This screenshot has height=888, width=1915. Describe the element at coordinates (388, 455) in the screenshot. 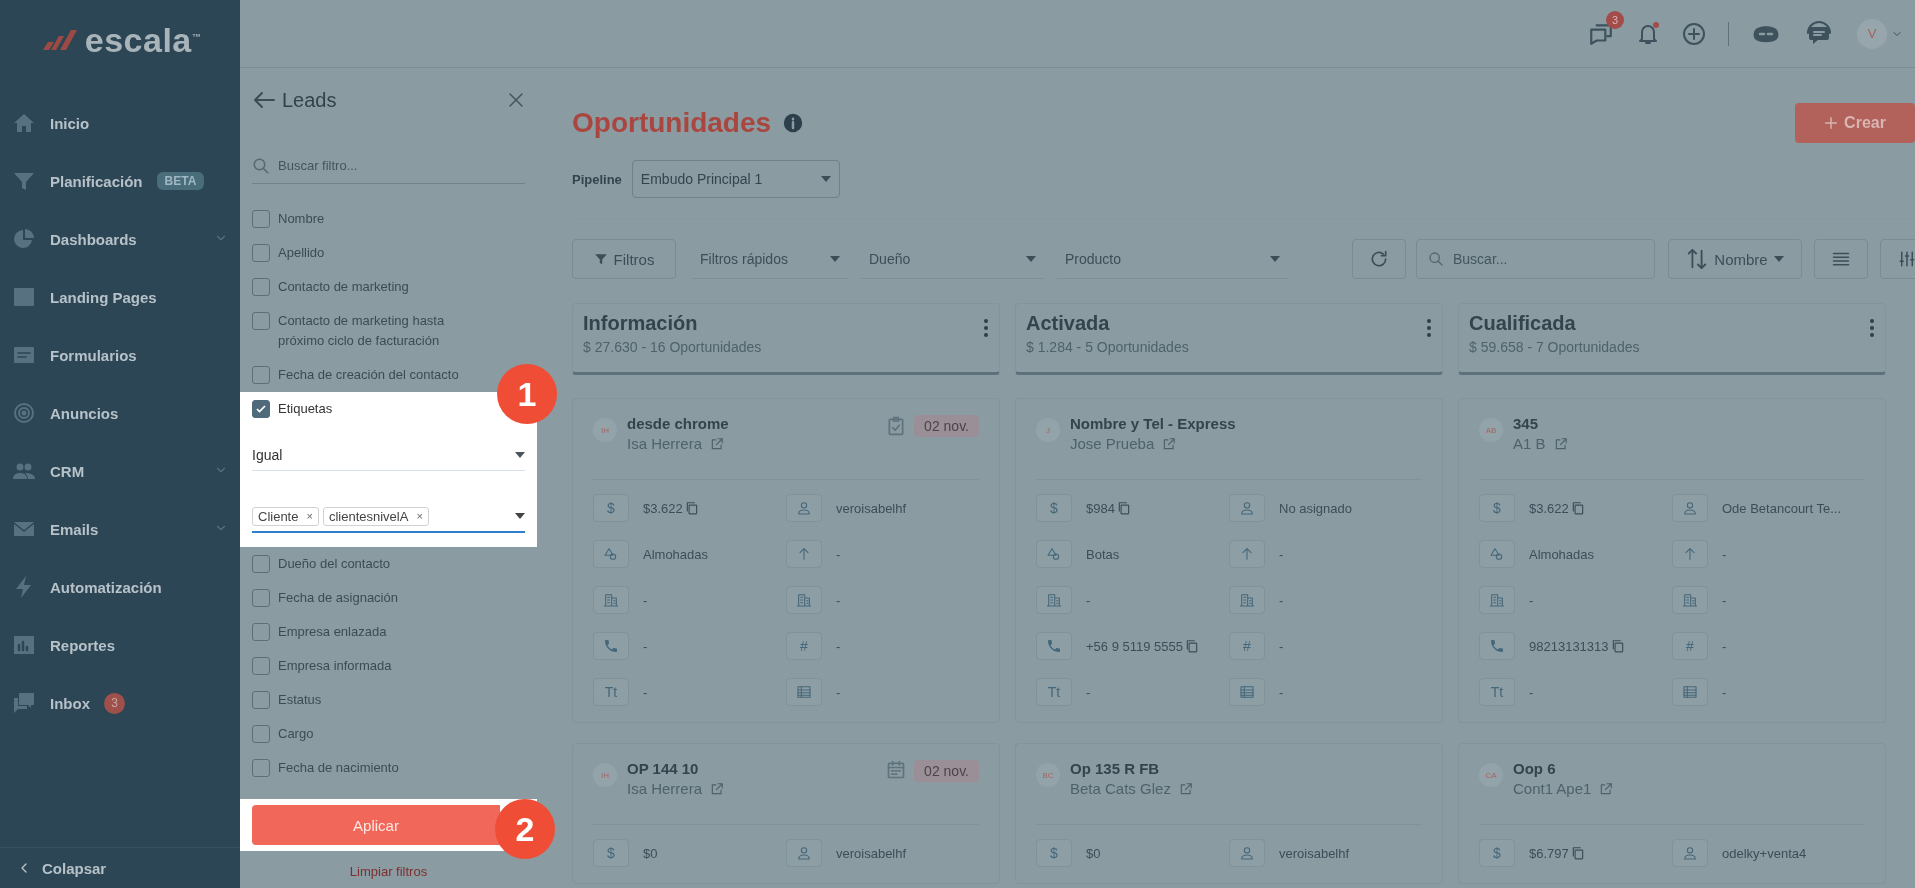

I see `operator-select: Igual` at that location.